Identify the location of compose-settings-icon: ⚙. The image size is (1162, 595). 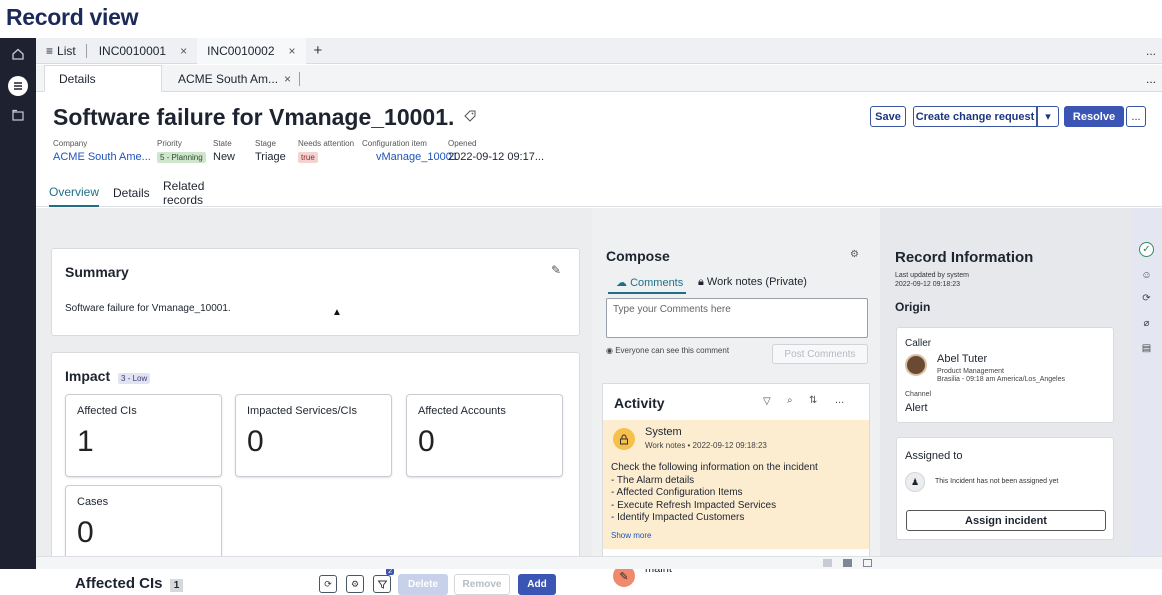
(854, 254).